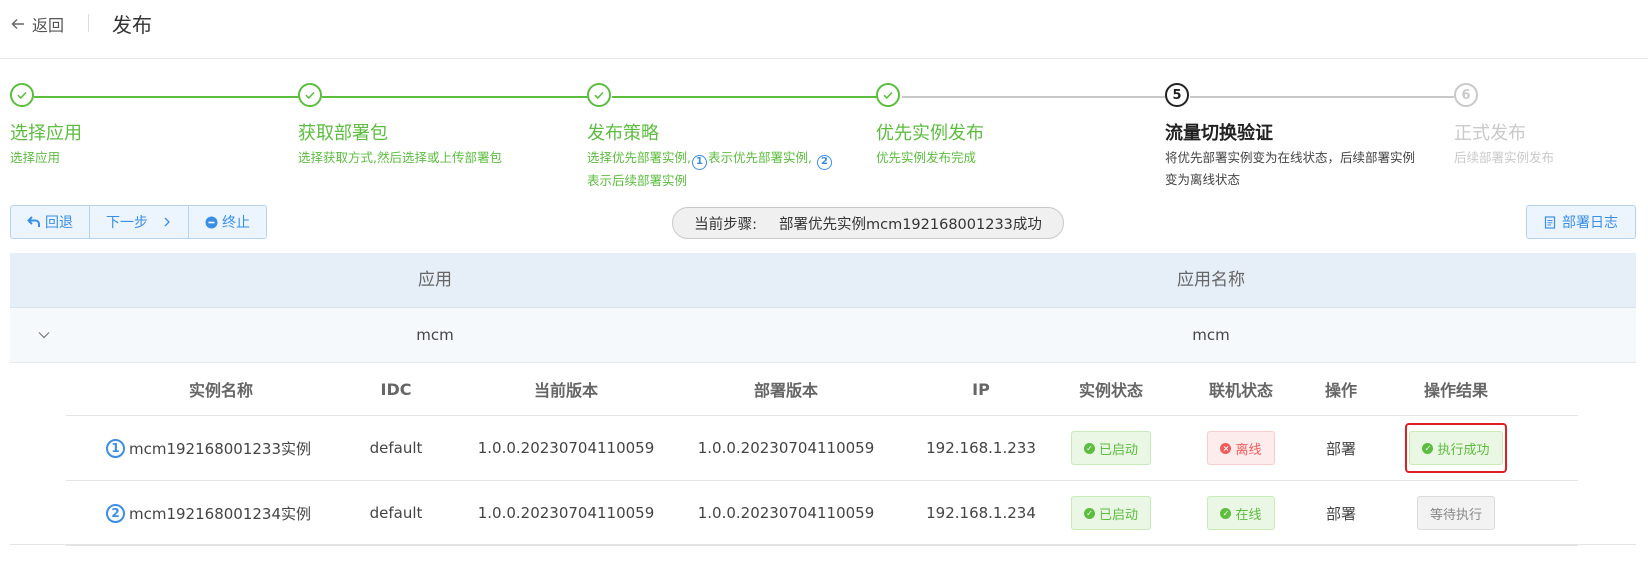 Image resolution: width=1648 pixels, height=566 pixels. I want to click on col-header-result: 操作结果, so click(1455, 390).